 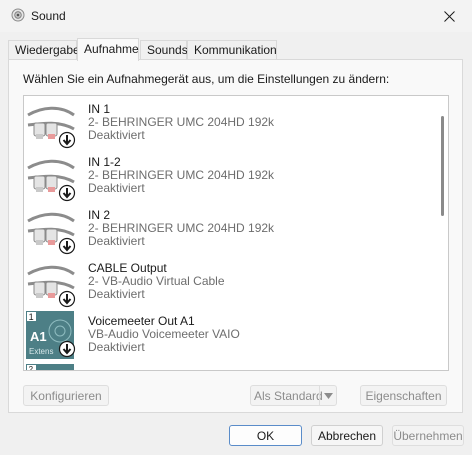 I want to click on device-driver: 2- VB-Audio Virtual Cable, so click(x=156, y=281).